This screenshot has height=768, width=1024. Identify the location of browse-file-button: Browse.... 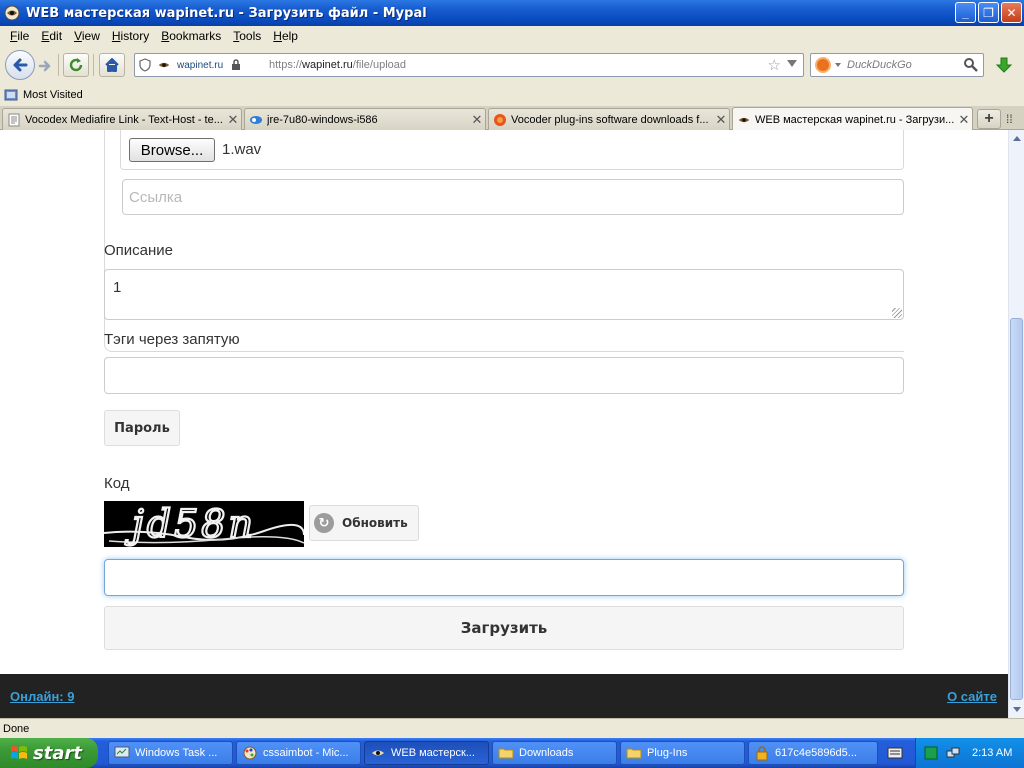
(172, 150).